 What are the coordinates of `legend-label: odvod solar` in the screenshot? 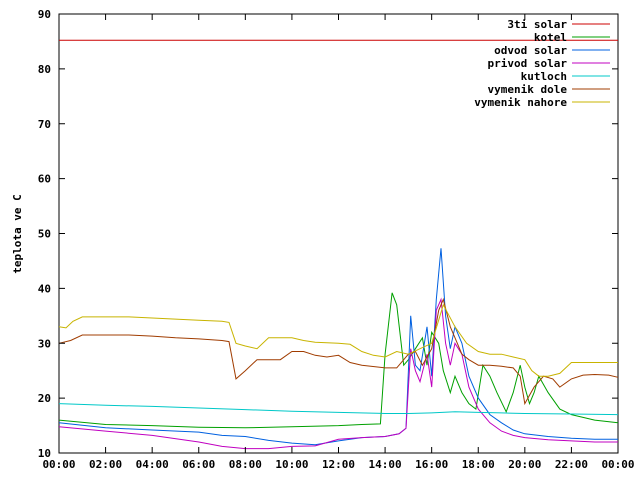 It's located at (530, 50).